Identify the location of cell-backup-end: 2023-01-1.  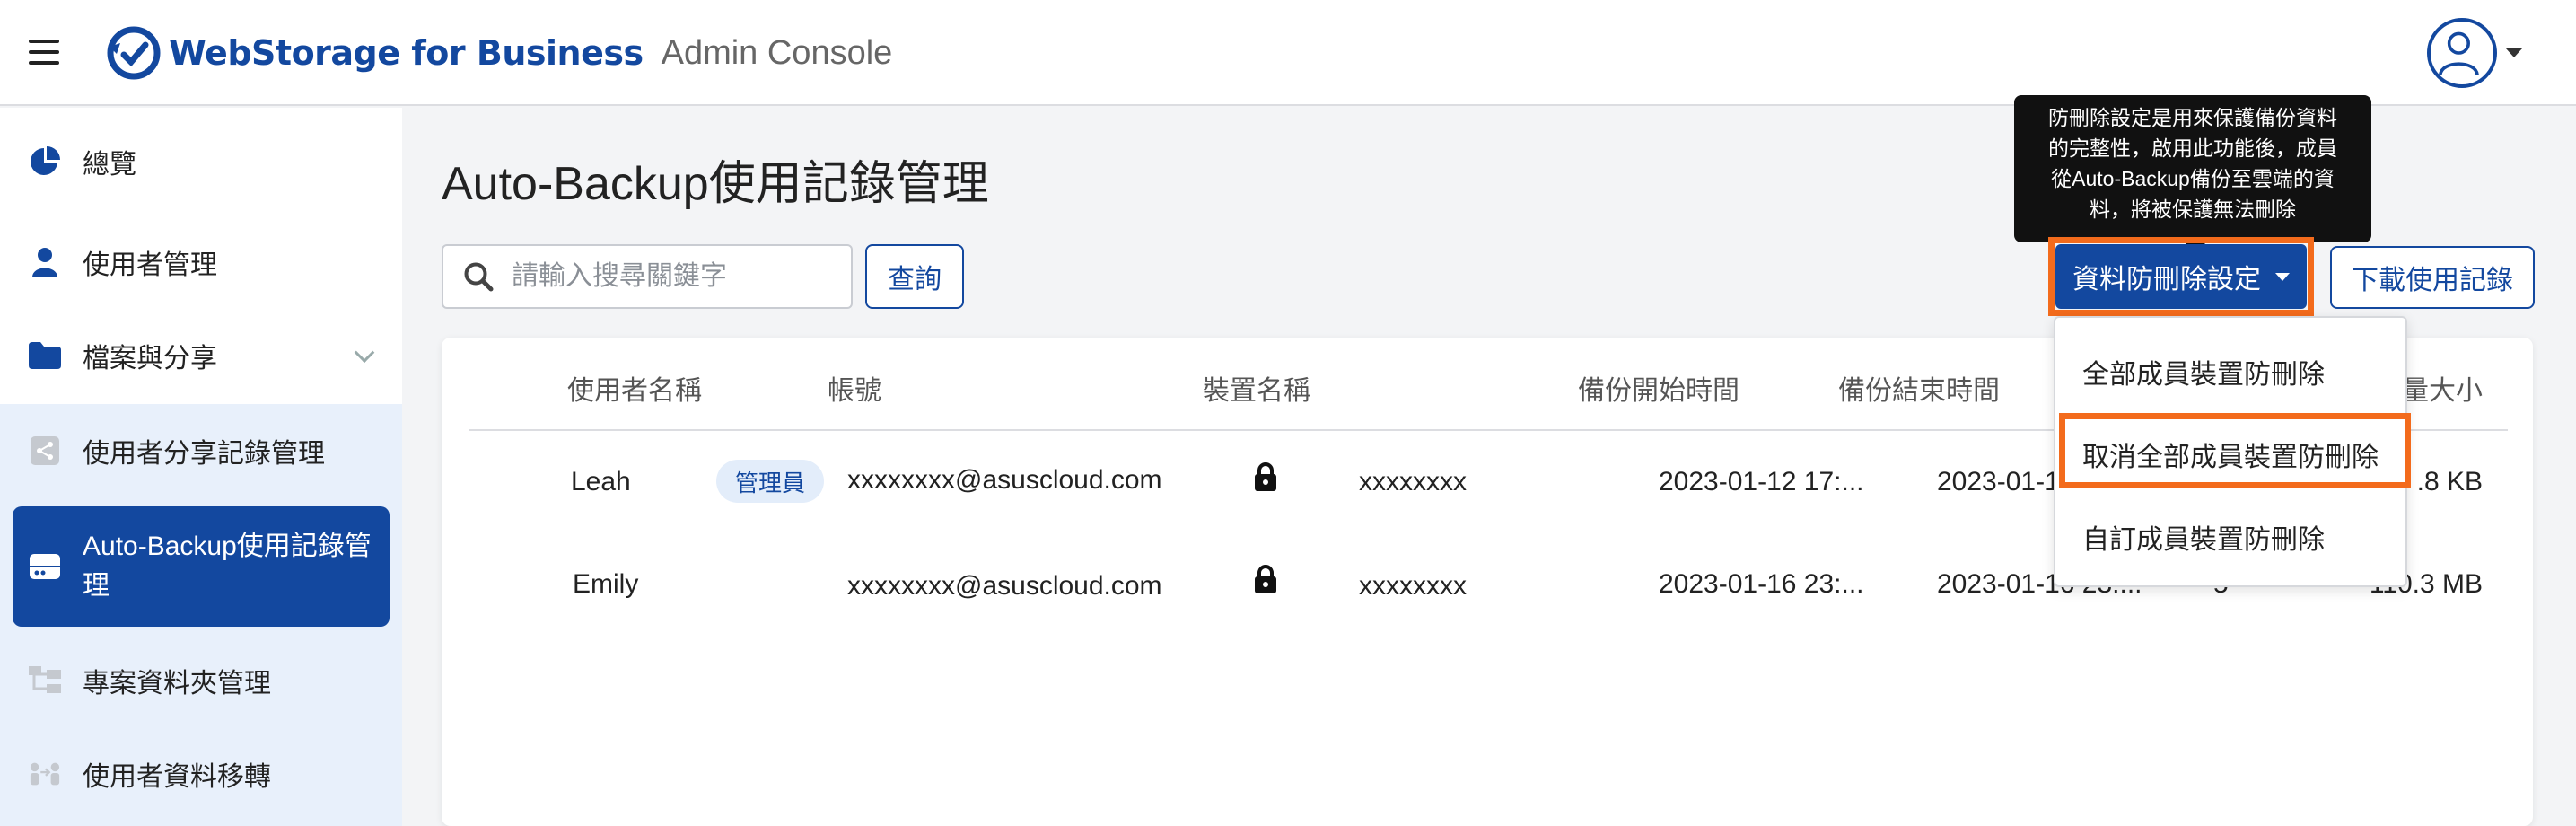
(1998, 481).